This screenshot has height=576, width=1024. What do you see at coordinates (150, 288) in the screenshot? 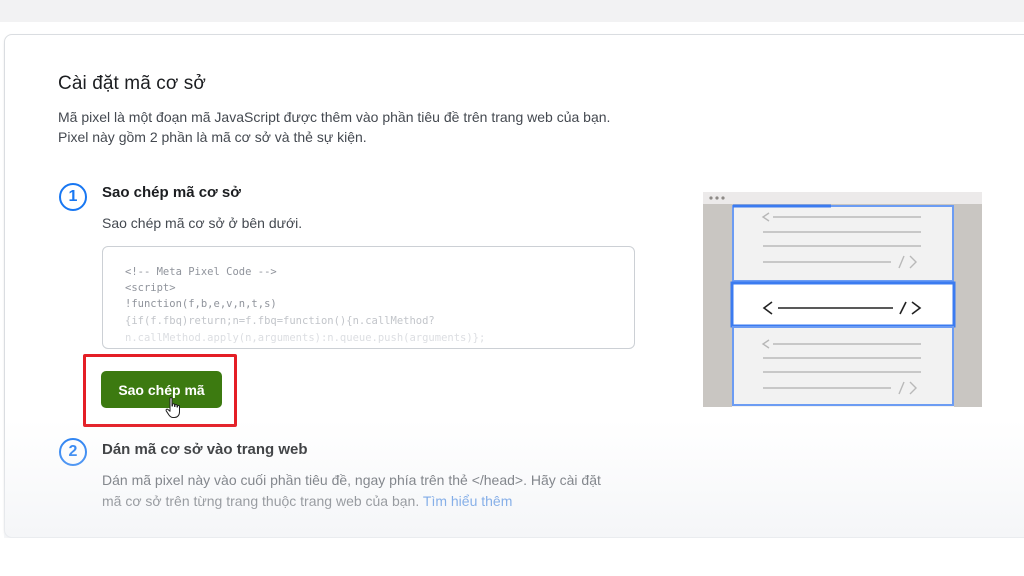
I see `code-line-2: <script>` at bounding box center [150, 288].